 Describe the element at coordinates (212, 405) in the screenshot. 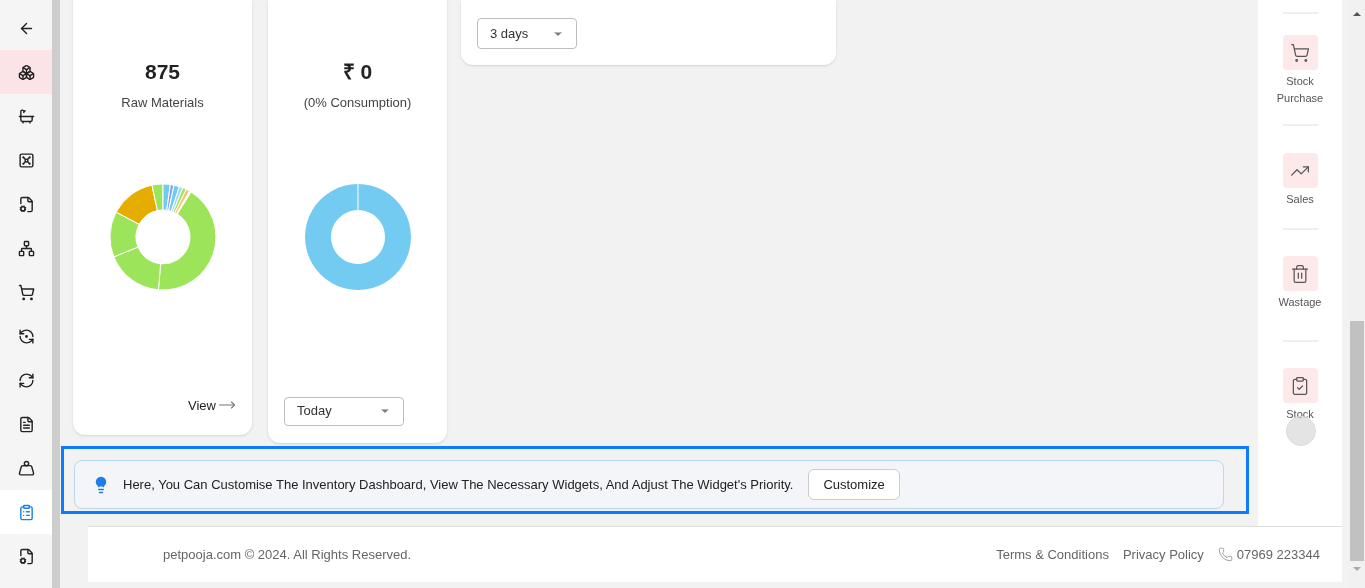

I see `view-link: View` at that location.